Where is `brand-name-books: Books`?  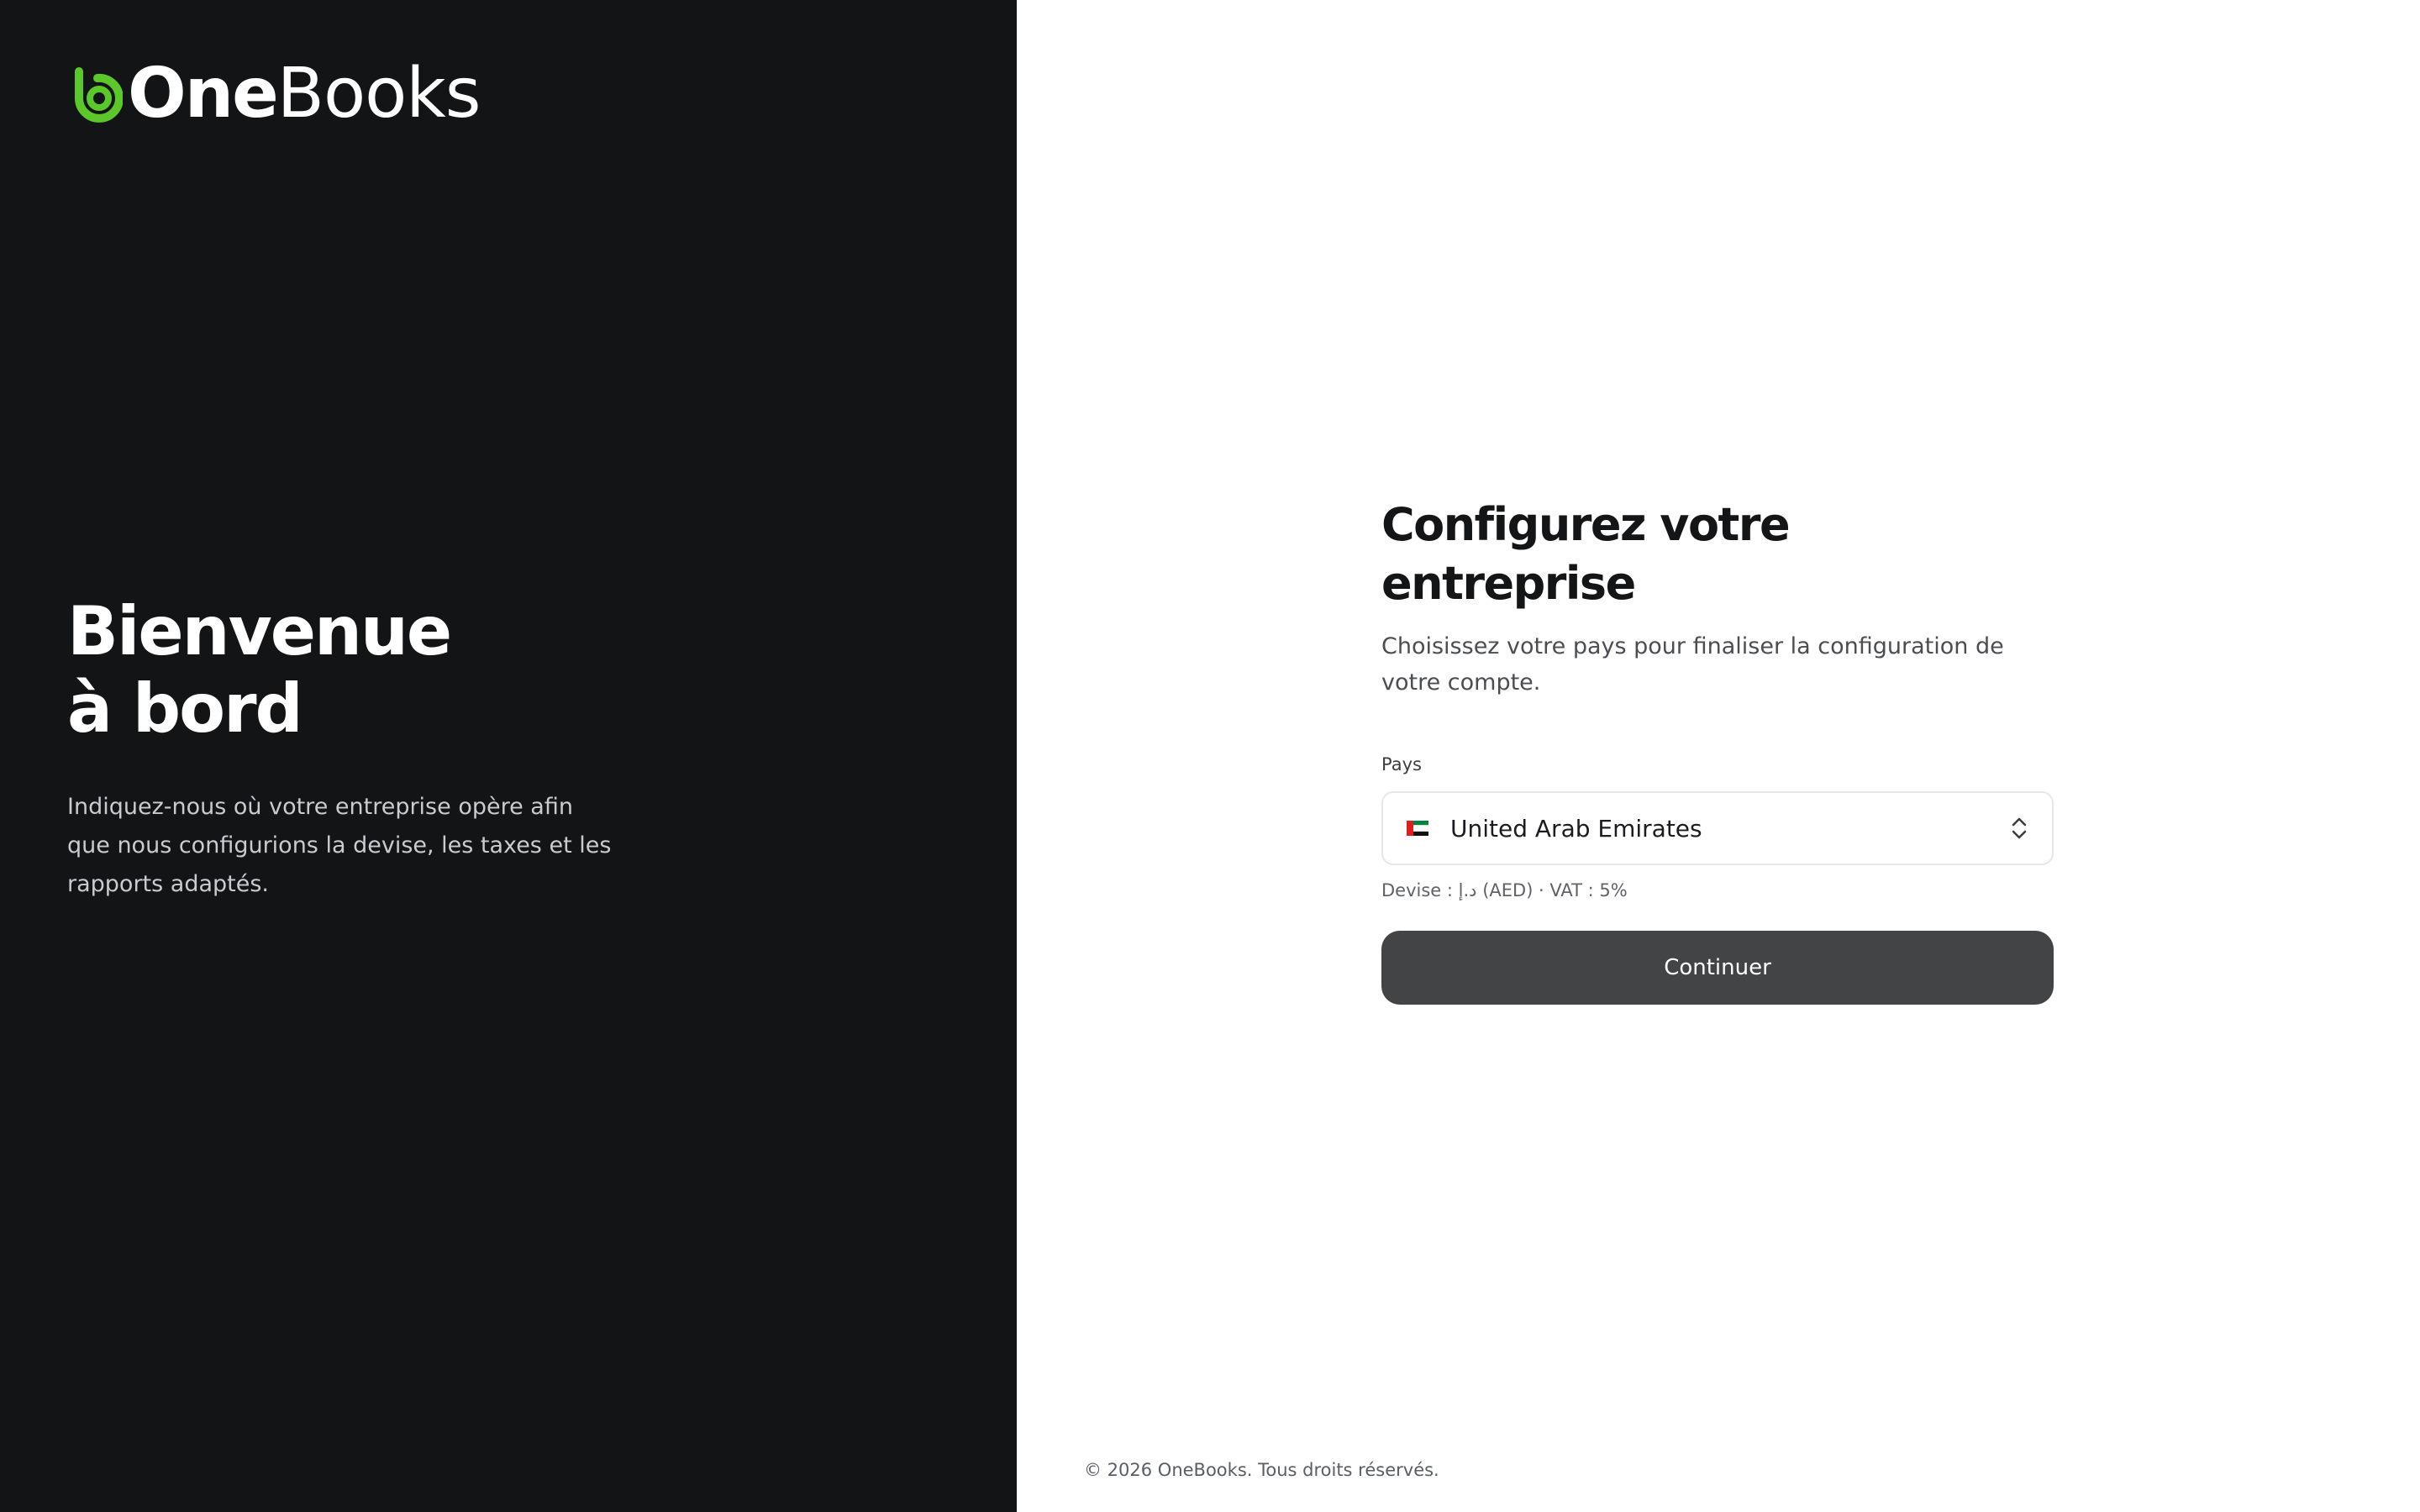
brand-name-books: Books is located at coordinates (378, 94).